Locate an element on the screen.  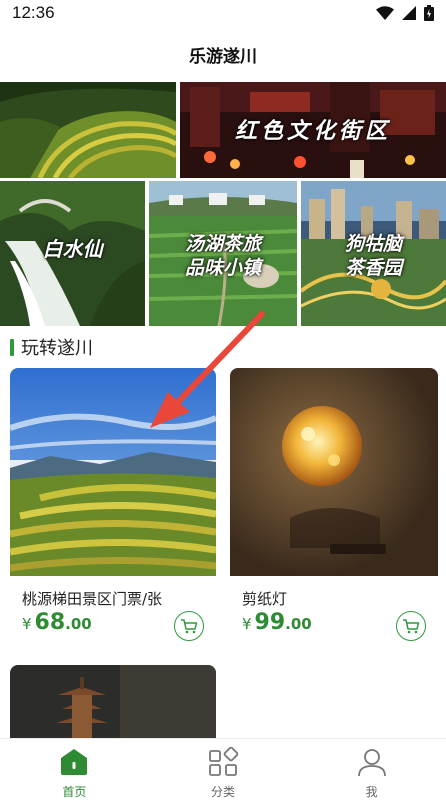
banner-label: 汤湖茶旅 品味小镇 is located at coordinates (222, 256).